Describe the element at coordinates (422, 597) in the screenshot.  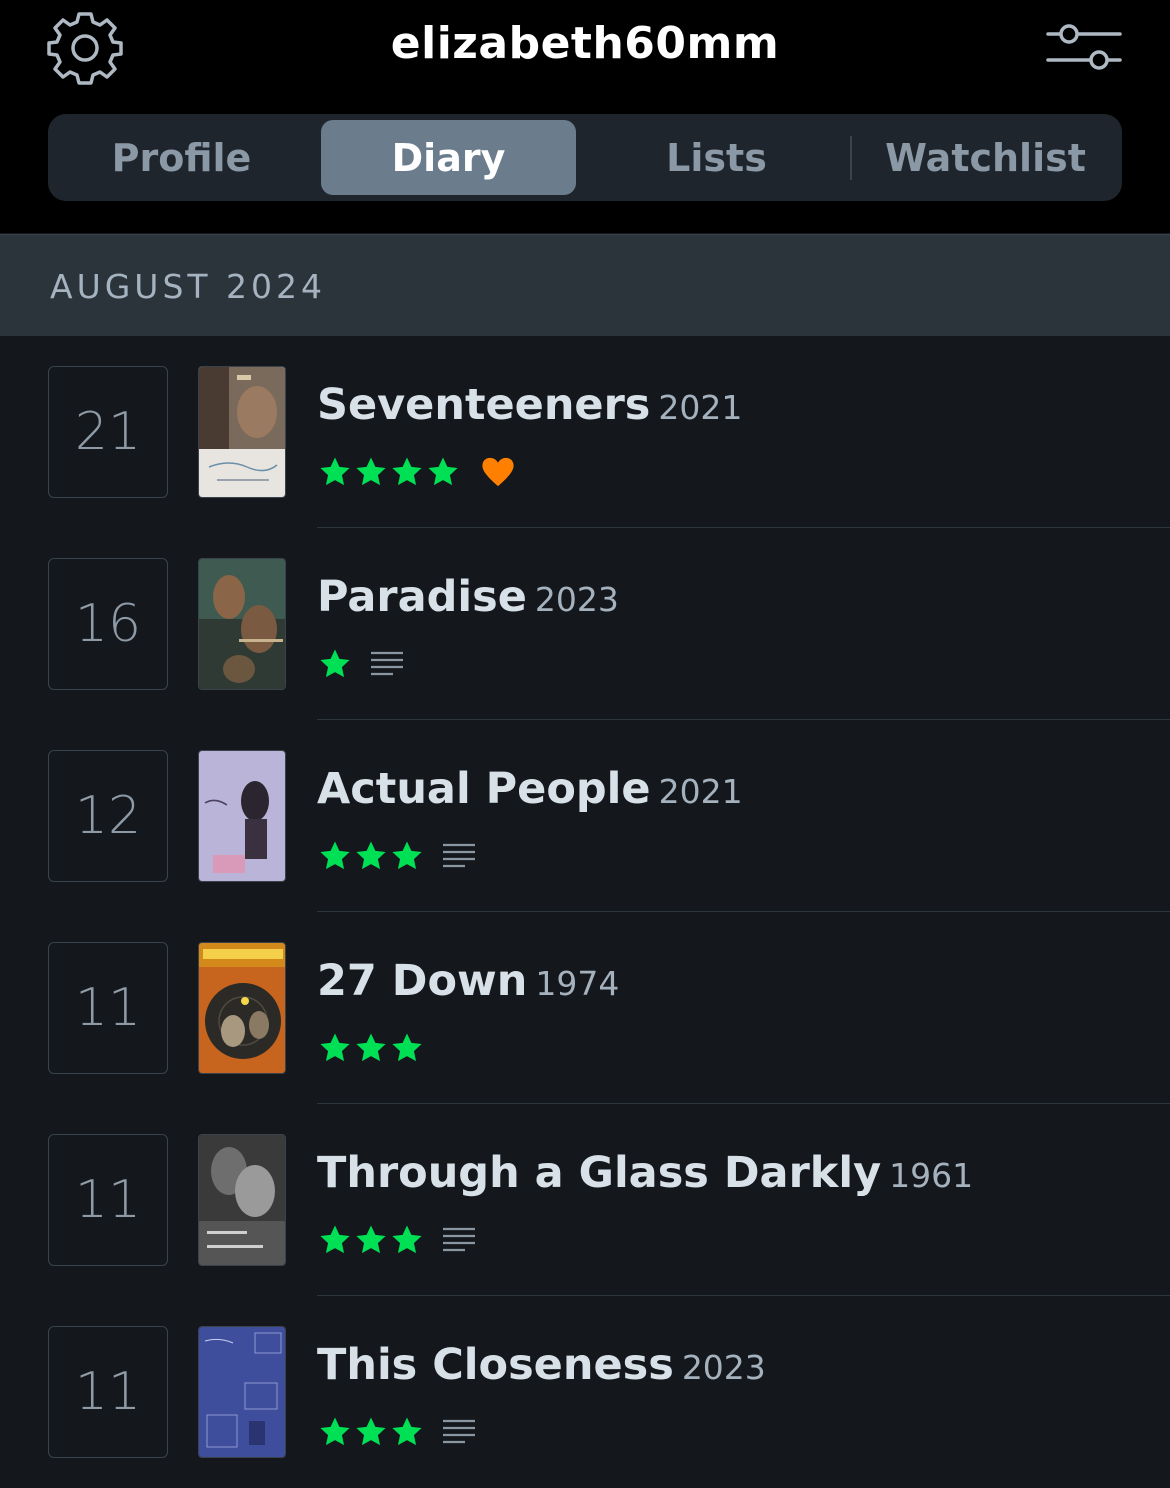
I see `film-title: Paradise` at that location.